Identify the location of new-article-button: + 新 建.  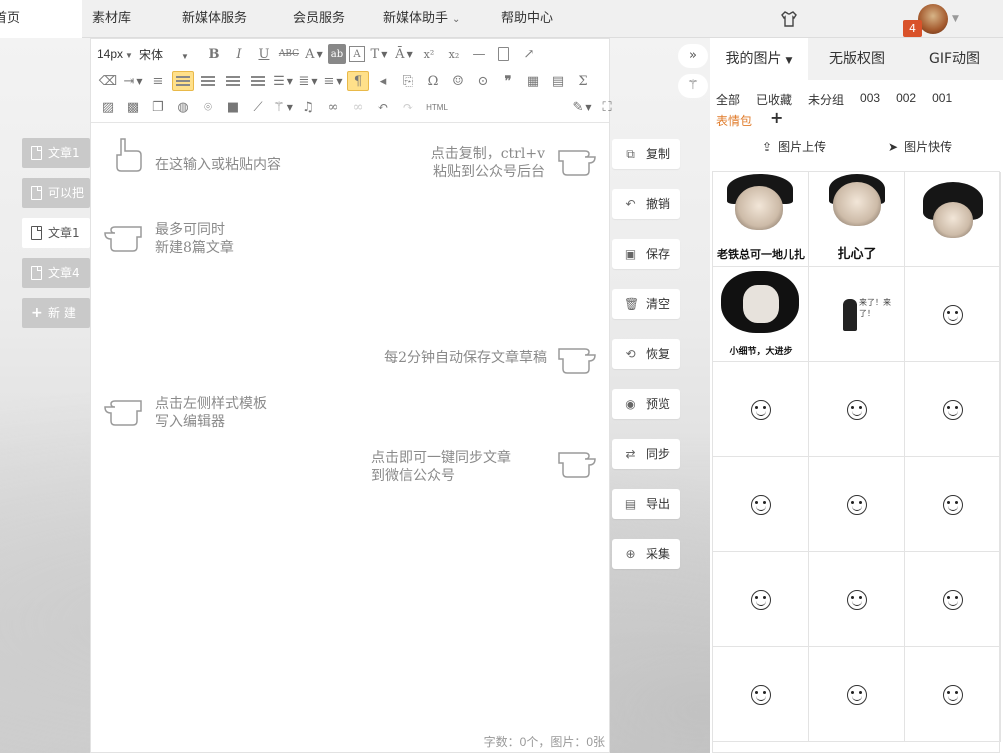
(56, 313).